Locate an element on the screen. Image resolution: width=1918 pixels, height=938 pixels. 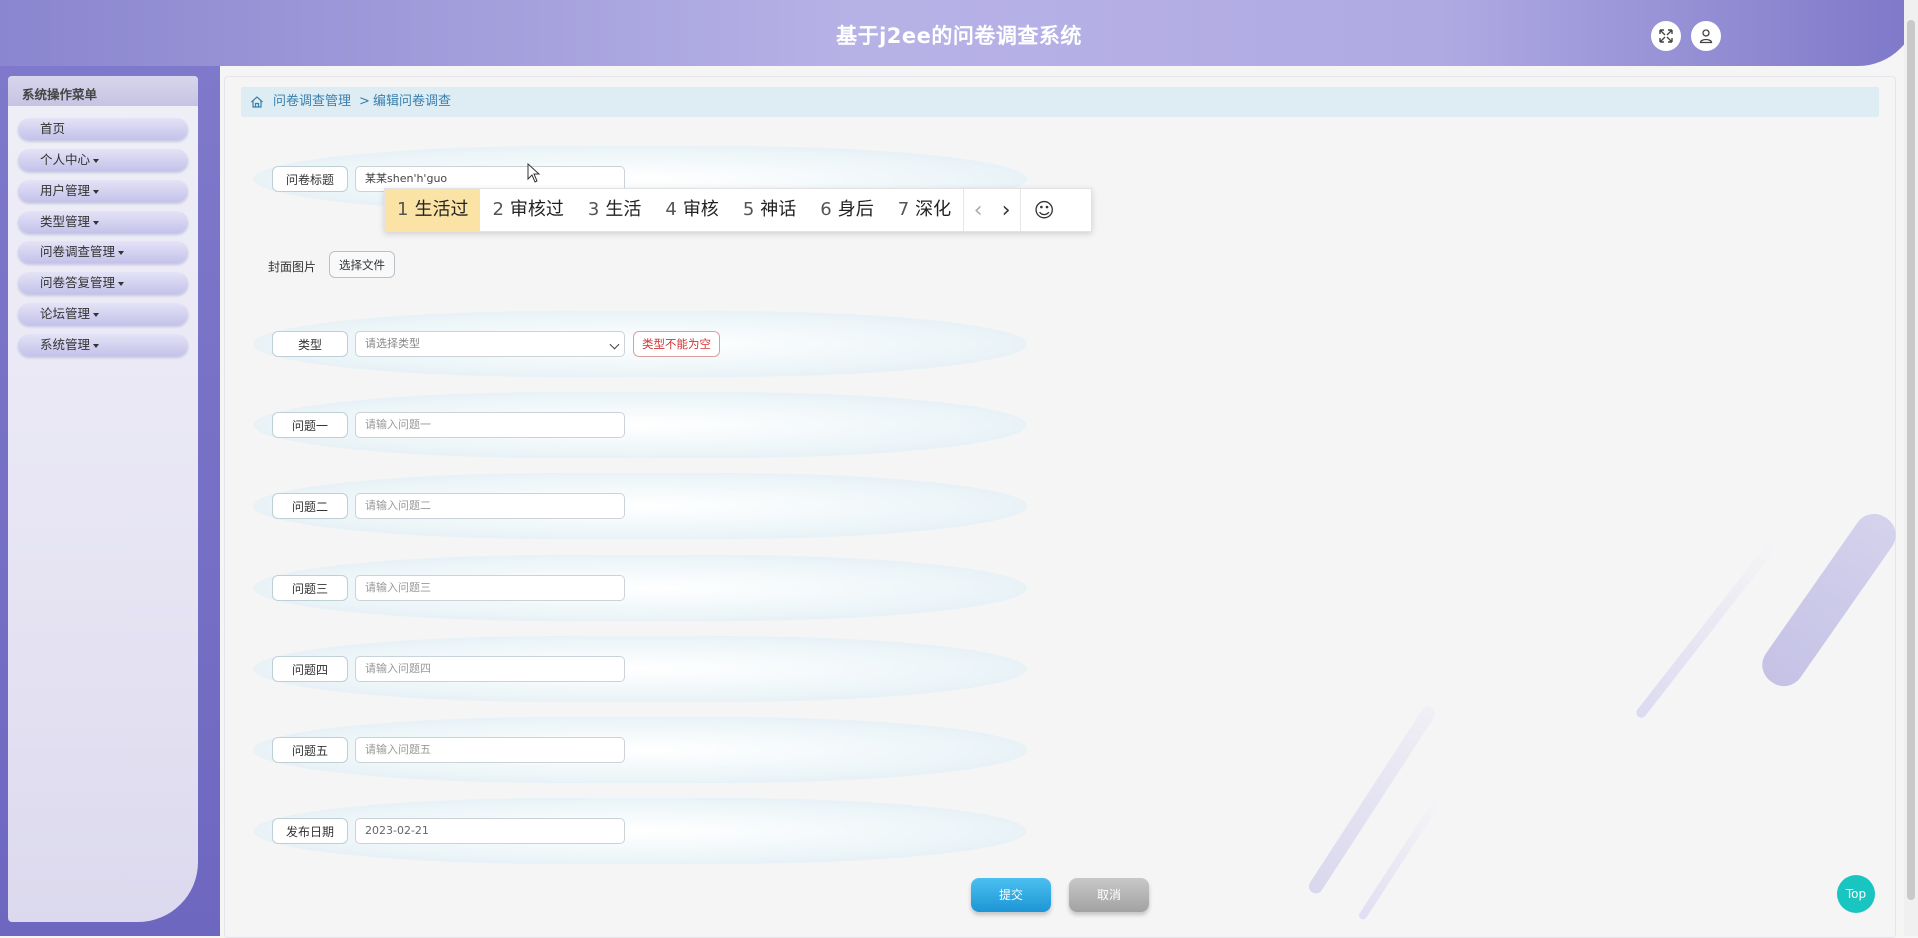
date-label: 发布日期 is located at coordinates (310, 831).